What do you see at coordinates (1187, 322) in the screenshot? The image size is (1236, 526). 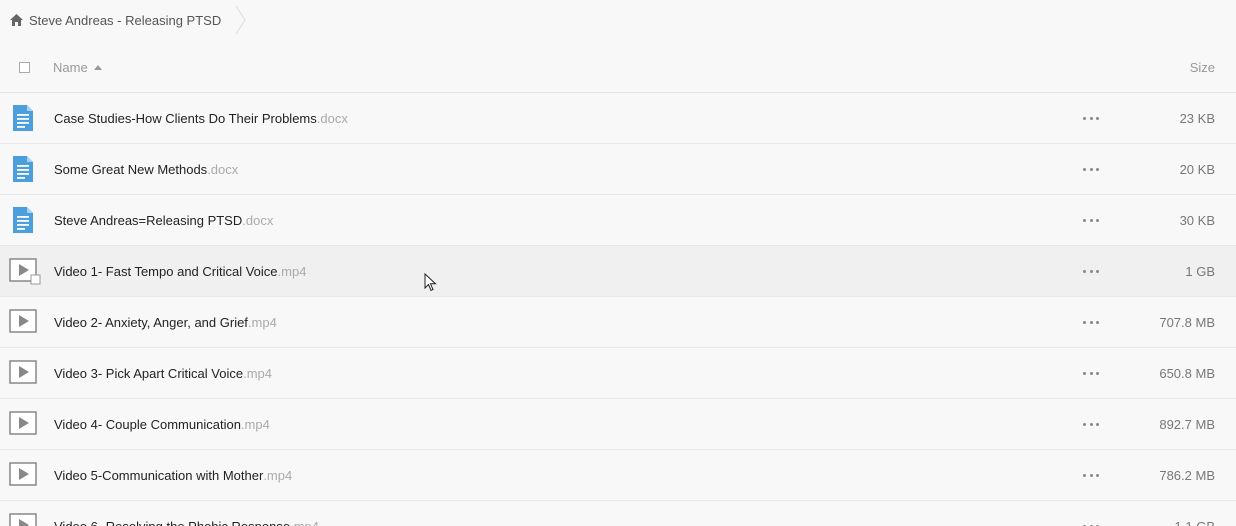 I see `file-size: 707.8 MB` at bounding box center [1187, 322].